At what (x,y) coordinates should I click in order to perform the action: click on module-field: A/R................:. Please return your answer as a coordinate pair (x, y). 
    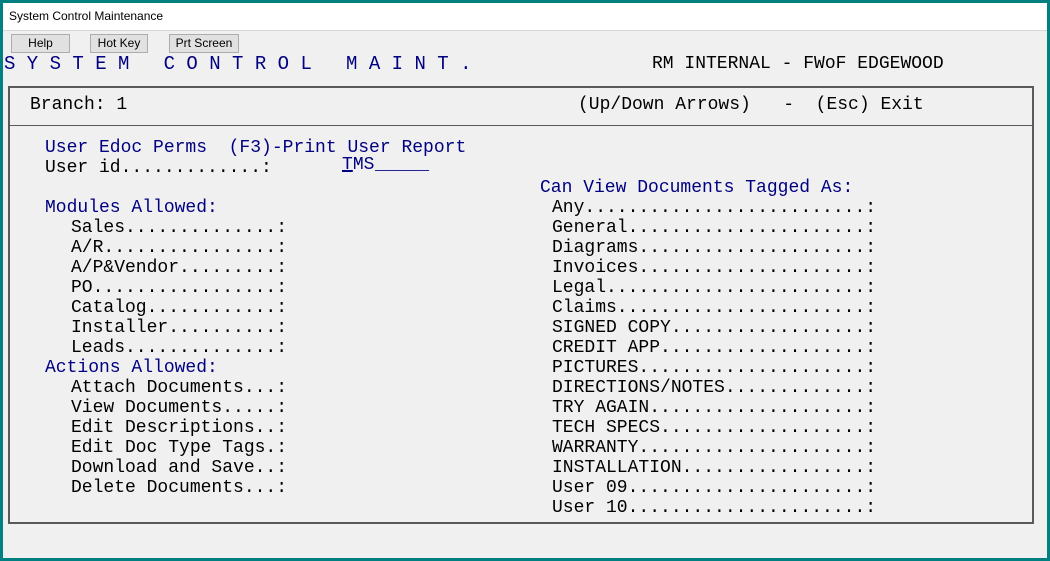
    Looking at the image, I should click on (179, 248).